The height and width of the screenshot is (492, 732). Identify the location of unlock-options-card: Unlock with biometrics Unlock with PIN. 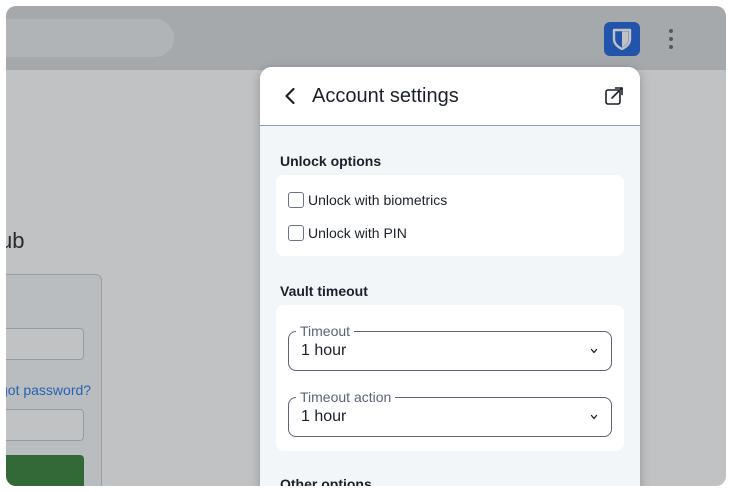
(450, 215).